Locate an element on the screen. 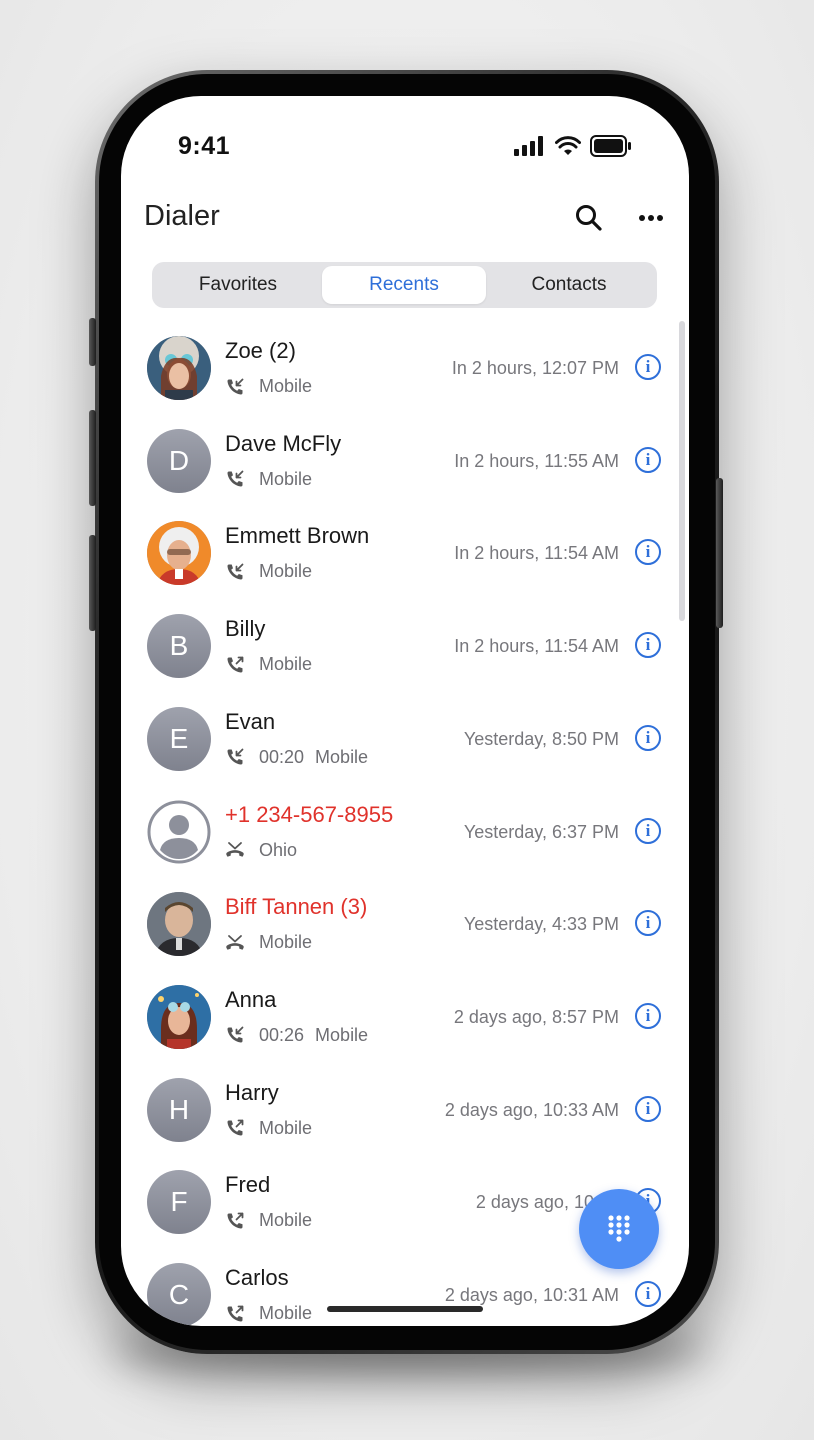  search-icon is located at coordinates (589, 218).